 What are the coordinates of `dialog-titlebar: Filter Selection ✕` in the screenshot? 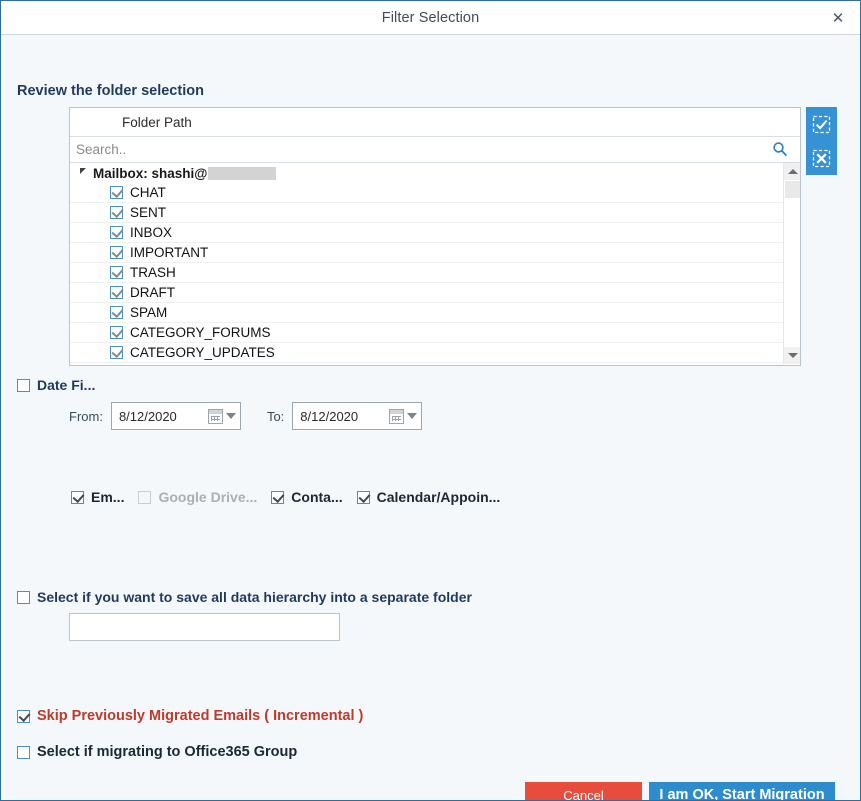 It's located at (430, 18).